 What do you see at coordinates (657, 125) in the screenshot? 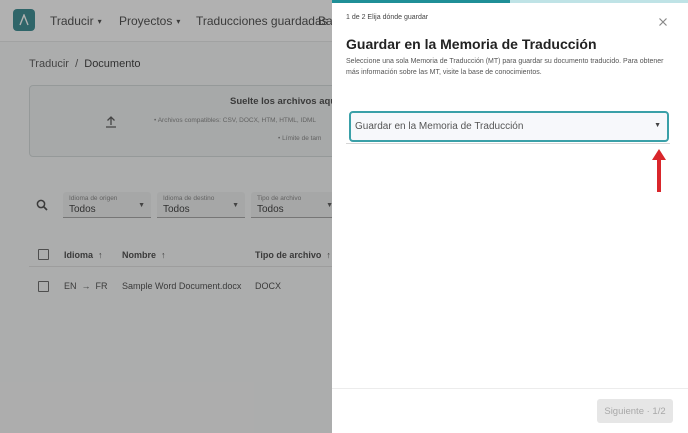
I see `dropdown-arrow-icon: ▼` at bounding box center [657, 125].